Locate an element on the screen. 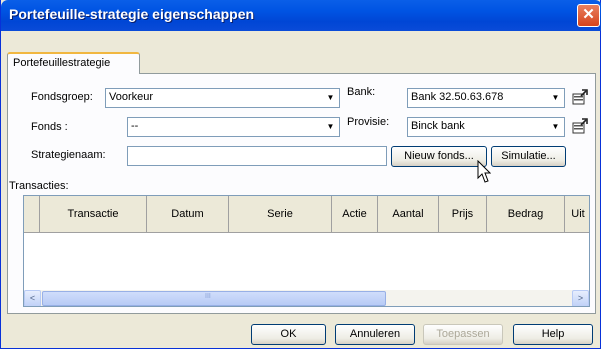 The width and height of the screenshot is (601, 349). column-header: Actie is located at coordinates (355, 214).